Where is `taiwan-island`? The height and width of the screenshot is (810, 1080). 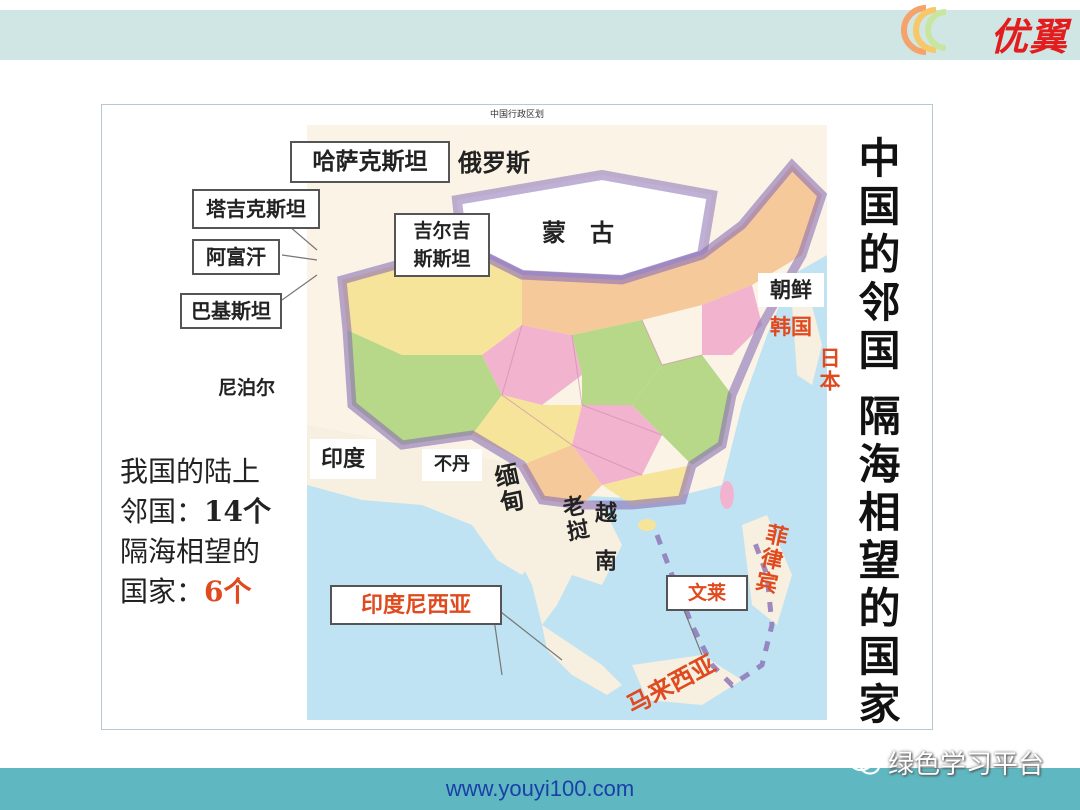 taiwan-island is located at coordinates (727, 495).